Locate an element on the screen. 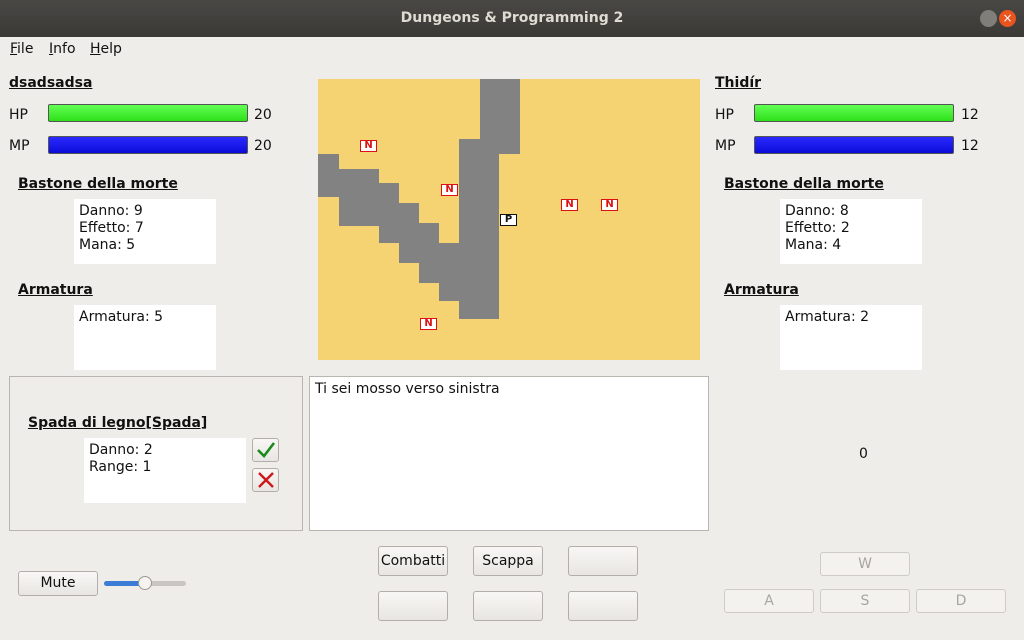  log-text: Ti sei mosso verso sinistra is located at coordinates (407, 389).